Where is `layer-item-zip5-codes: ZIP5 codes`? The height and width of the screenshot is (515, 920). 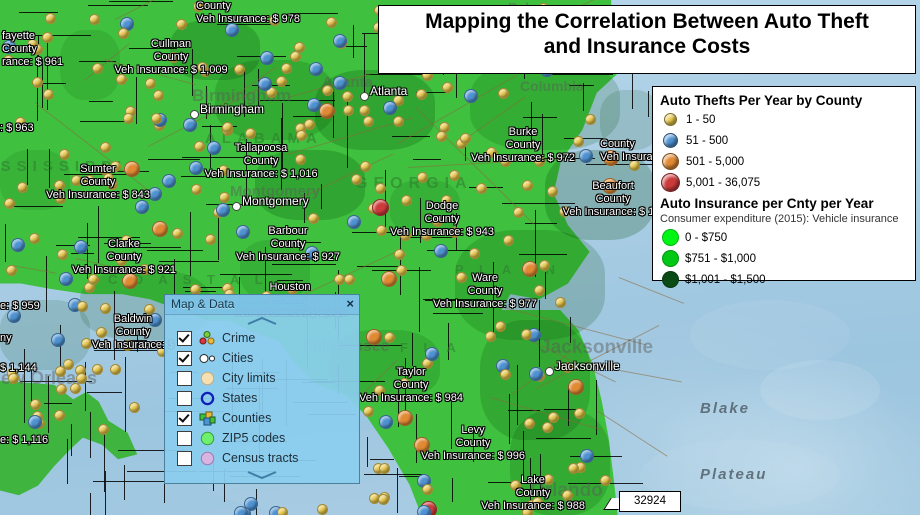 layer-item-zip5-codes: ZIP5 codes is located at coordinates (268, 438).